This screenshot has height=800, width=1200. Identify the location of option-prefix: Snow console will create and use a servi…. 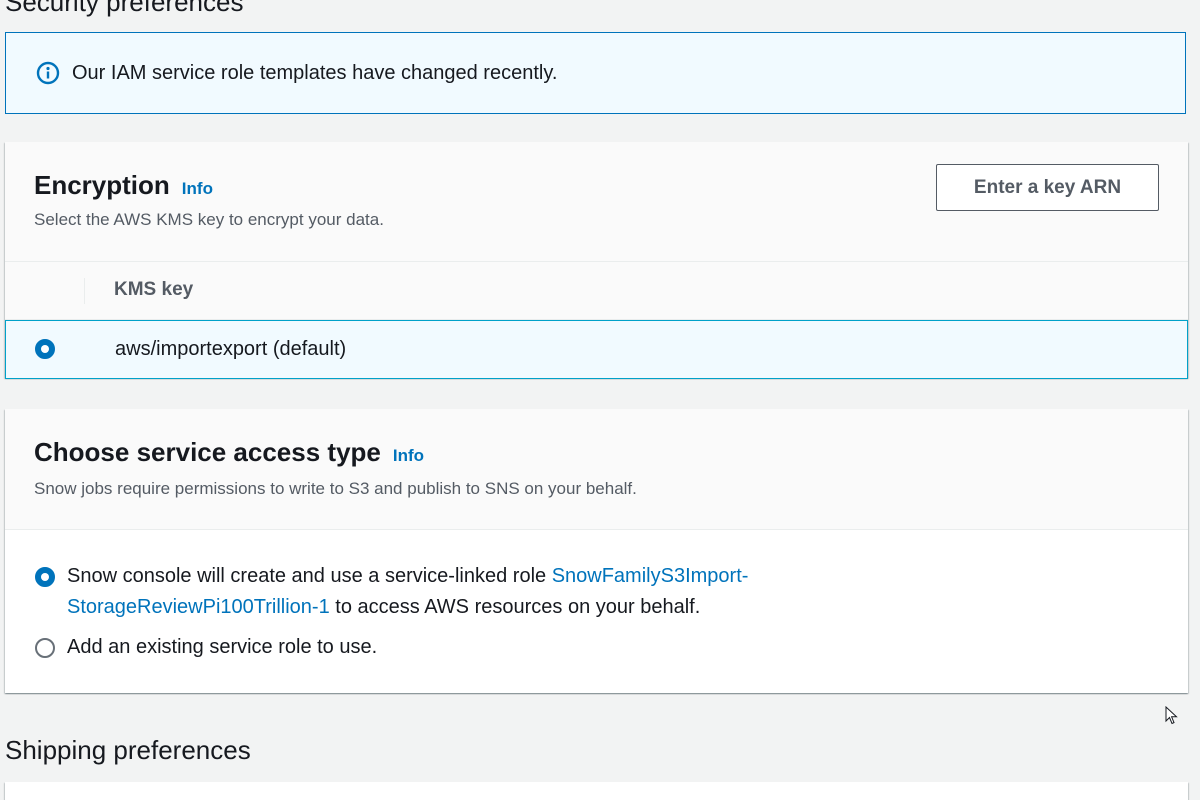
(309, 576).